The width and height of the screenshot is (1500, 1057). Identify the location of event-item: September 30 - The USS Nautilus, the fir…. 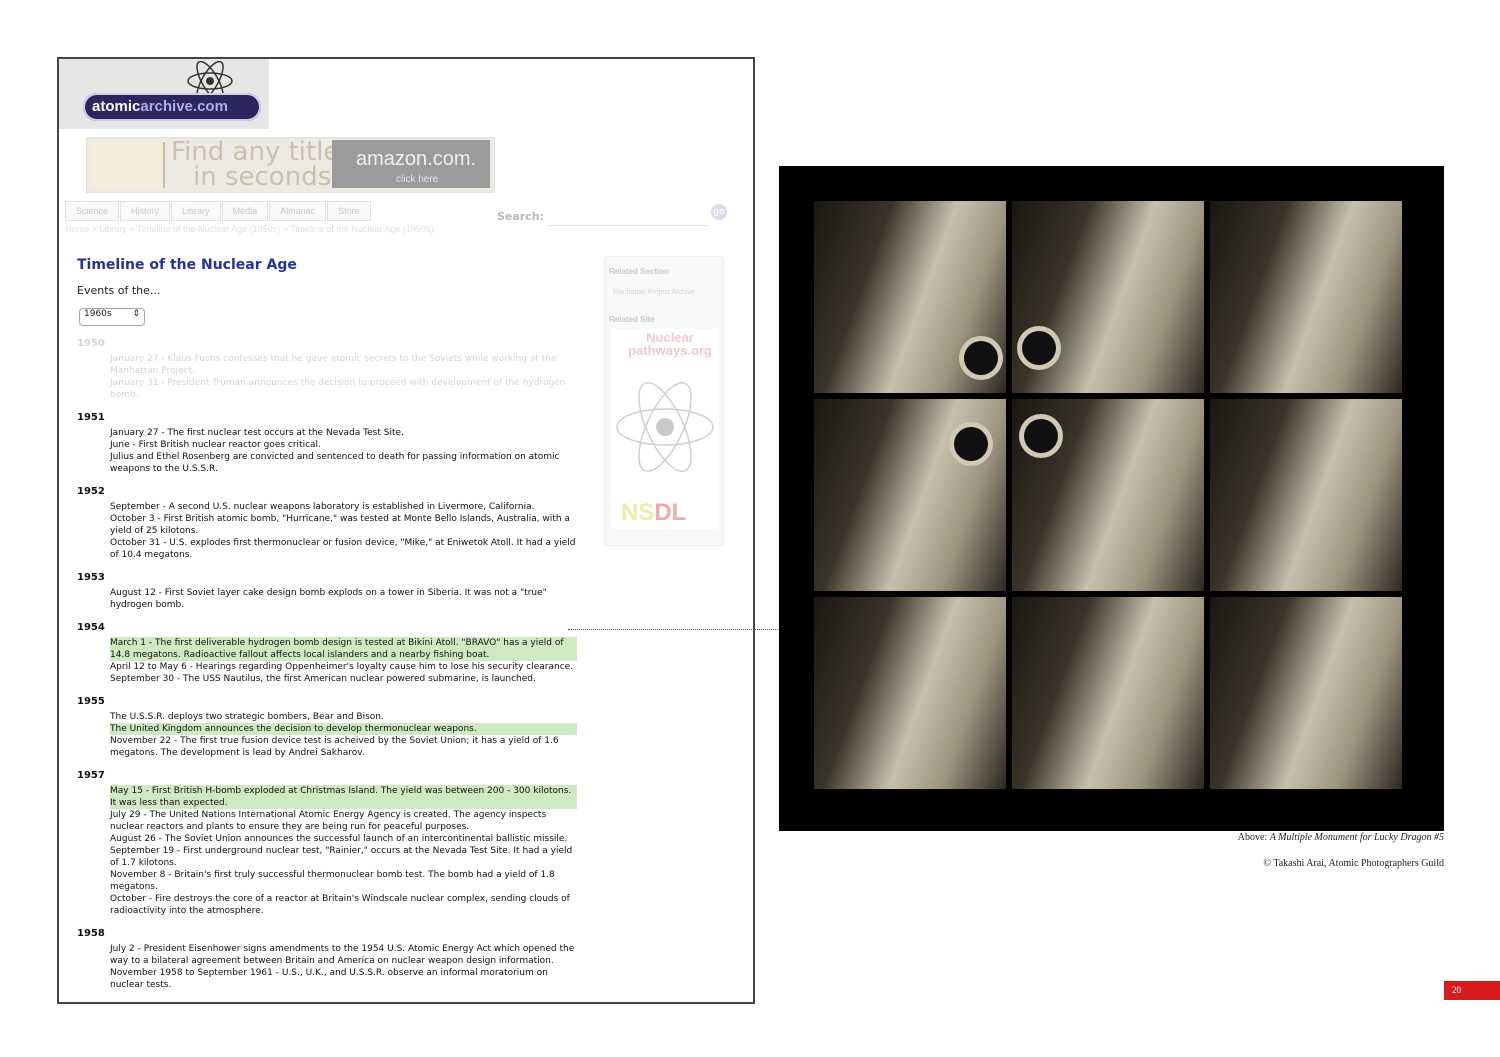
(323, 679).